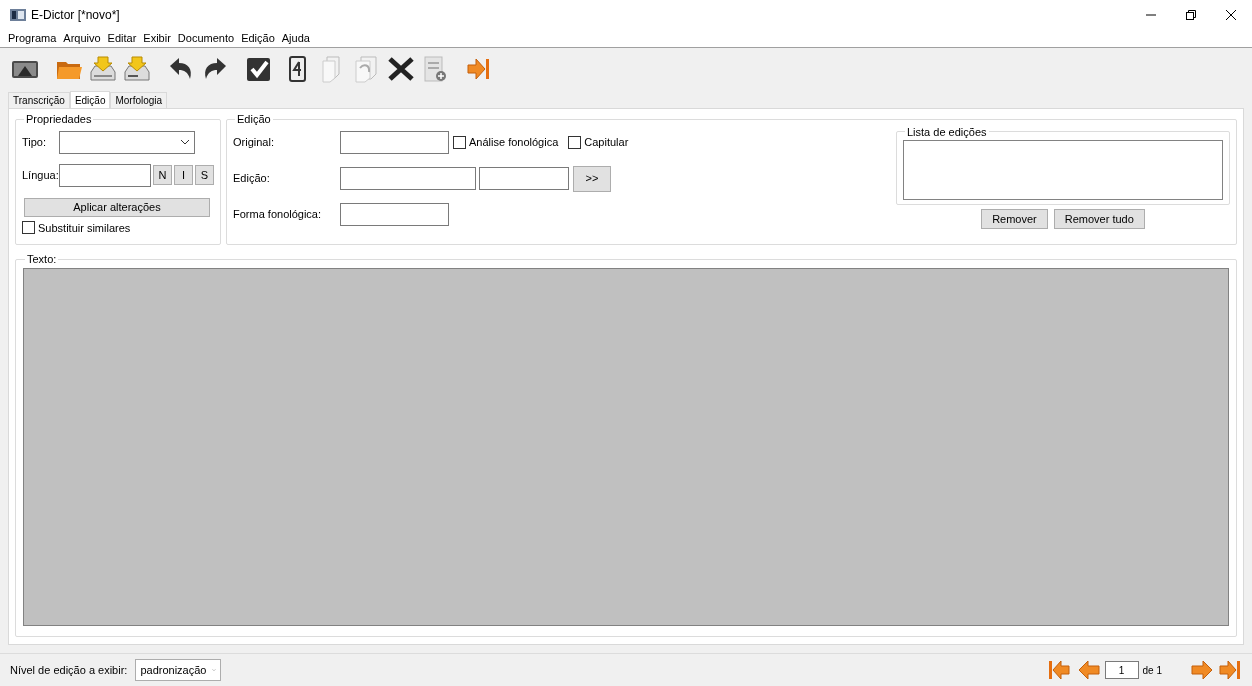 This screenshot has width=1252, height=686. I want to click on page-field: 1, so click(1121, 670).